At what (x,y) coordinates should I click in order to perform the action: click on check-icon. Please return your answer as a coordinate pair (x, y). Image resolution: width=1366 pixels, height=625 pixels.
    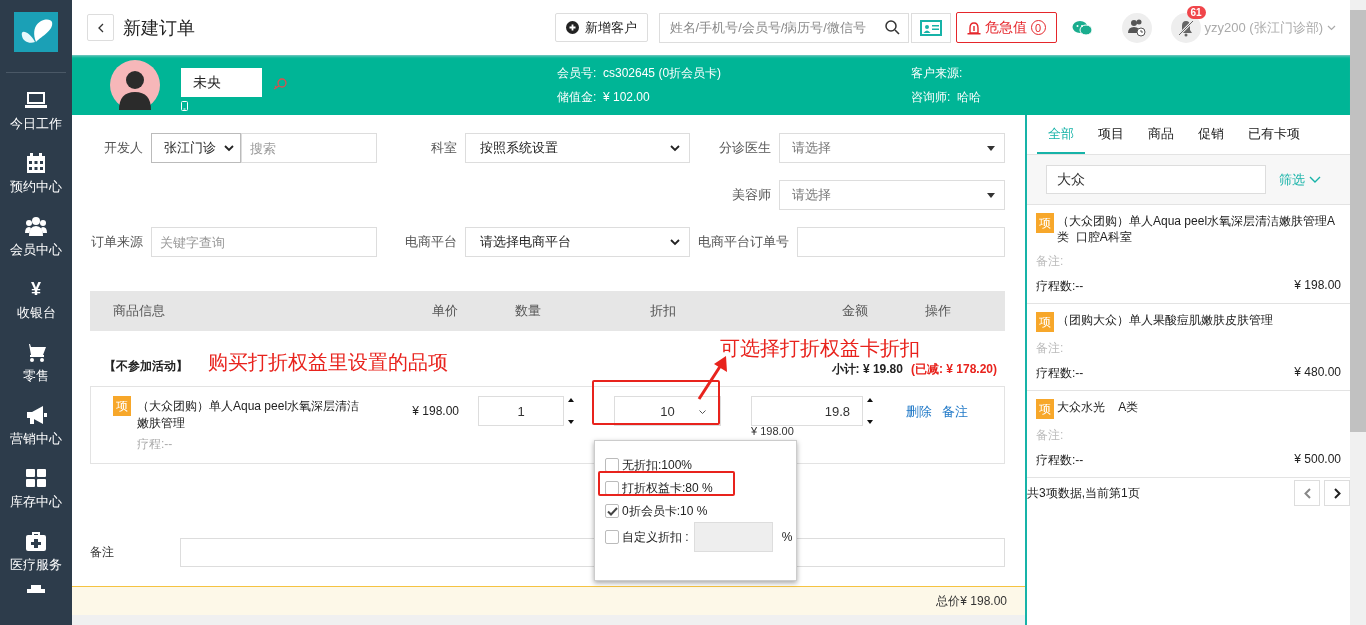
    Looking at the image, I should click on (612, 511).